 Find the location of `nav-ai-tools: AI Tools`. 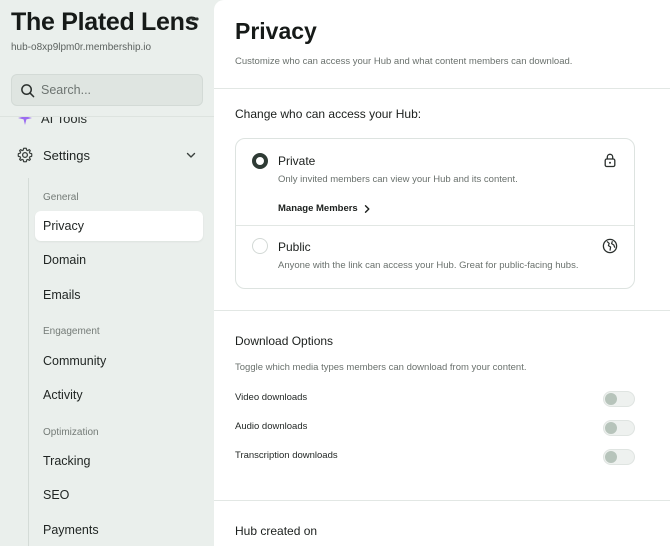

nav-ai-tools: AI Tools is located at coordinates (107, 124).